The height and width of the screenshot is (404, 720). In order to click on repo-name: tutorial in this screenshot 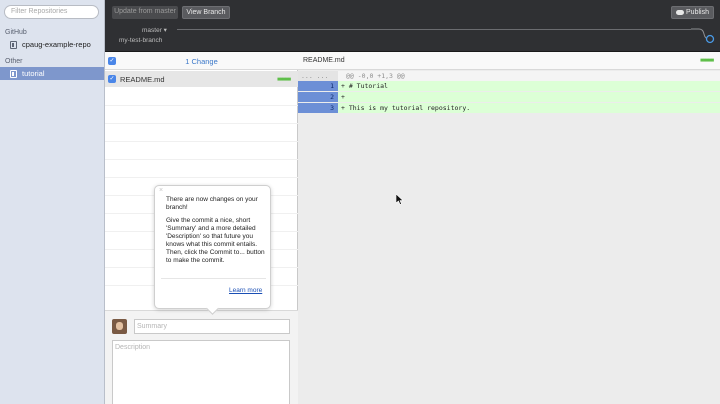, I will do `click(33, 73)`.